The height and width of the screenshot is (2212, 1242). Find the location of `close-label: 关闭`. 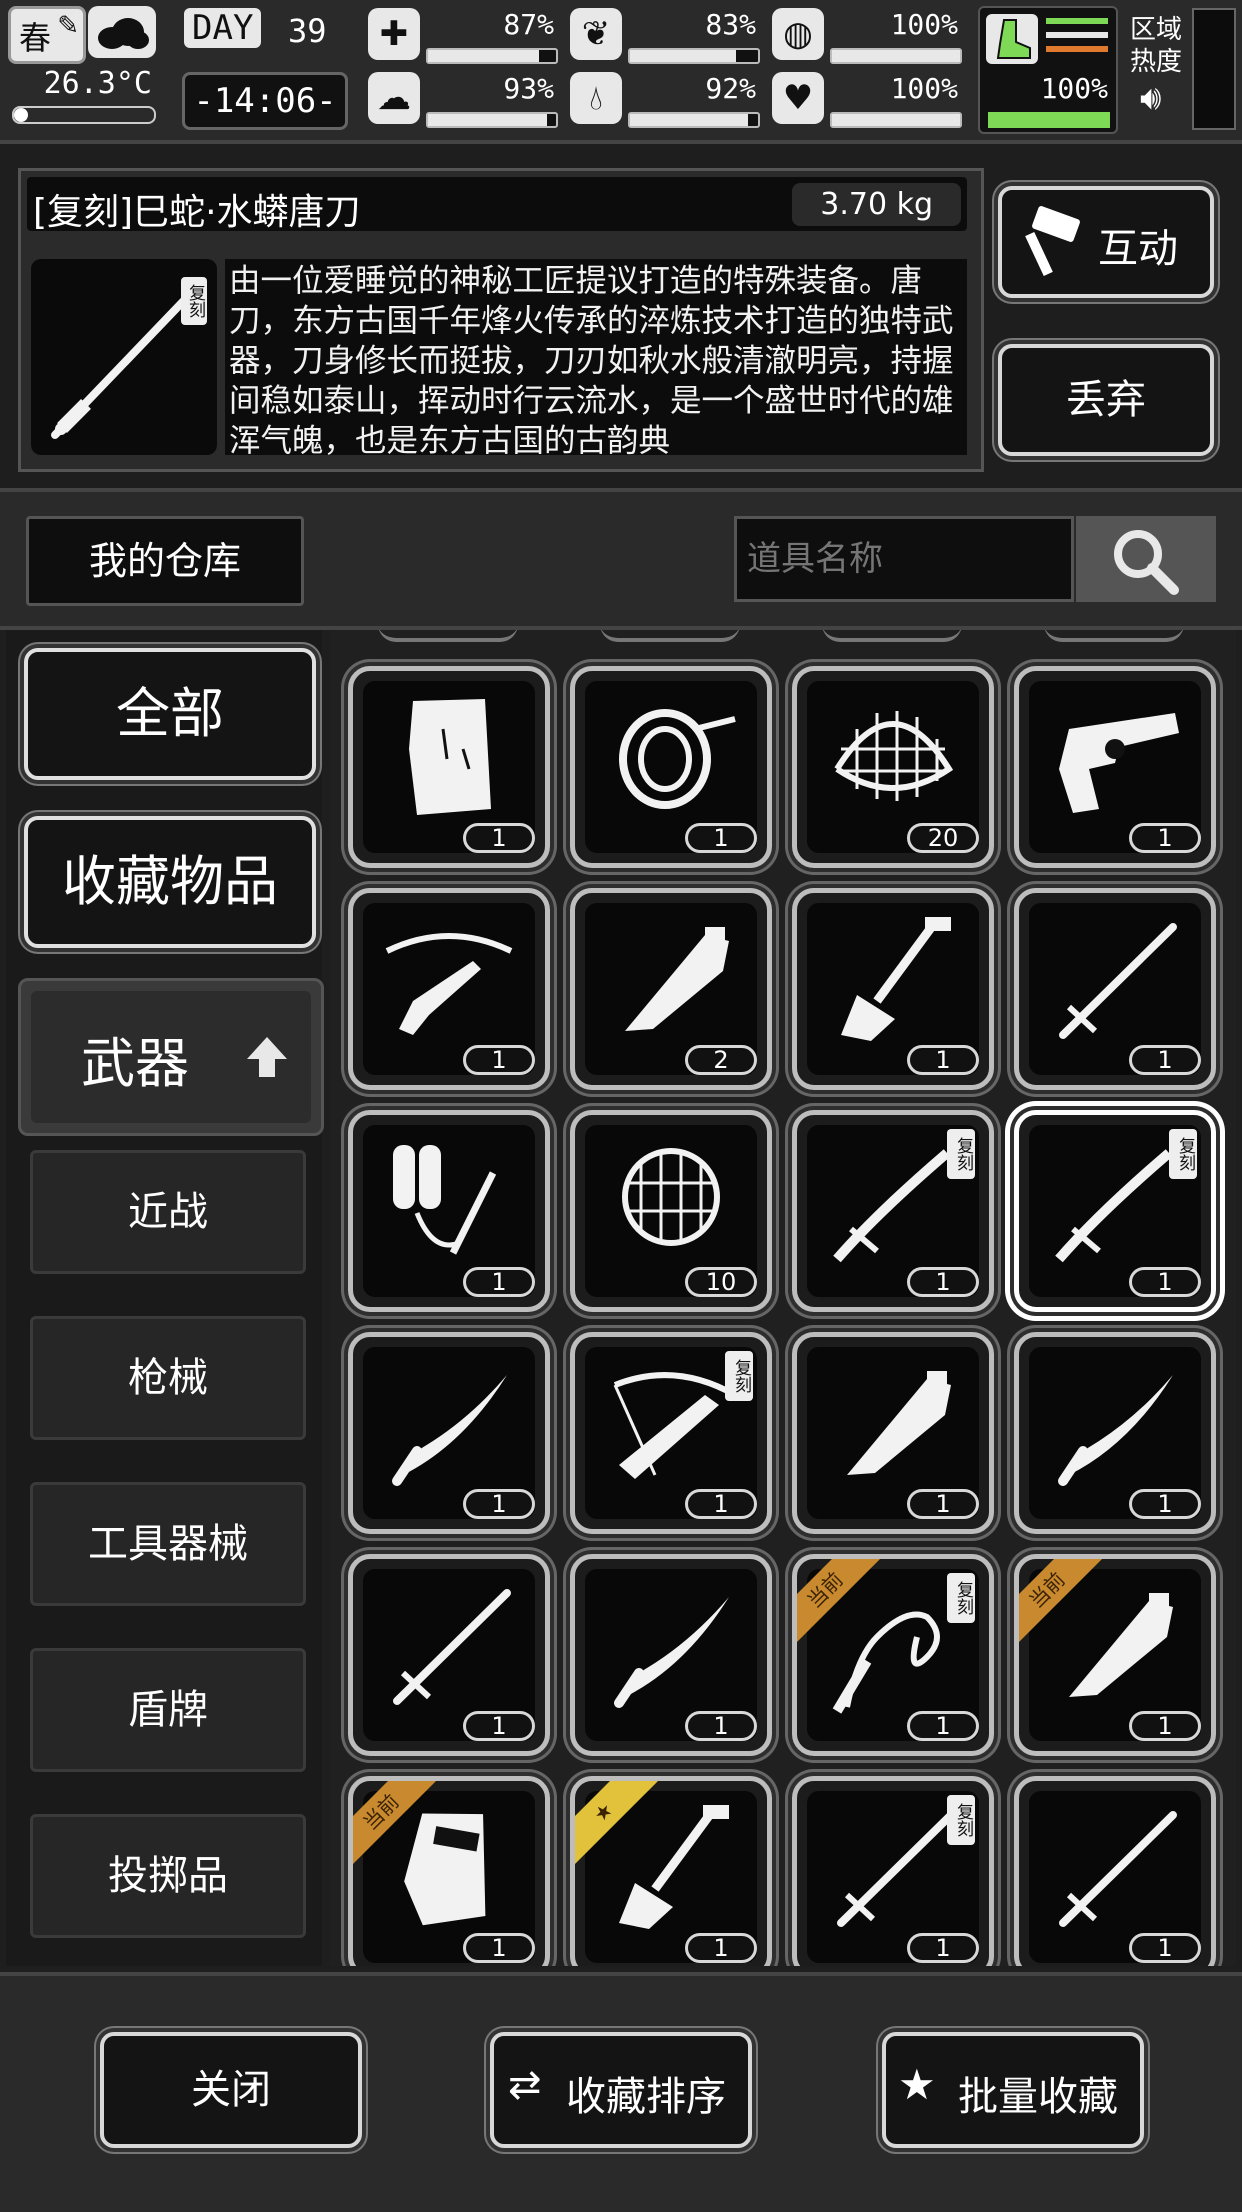

close-label: 关闭 is located at coordinates (231, 2090).